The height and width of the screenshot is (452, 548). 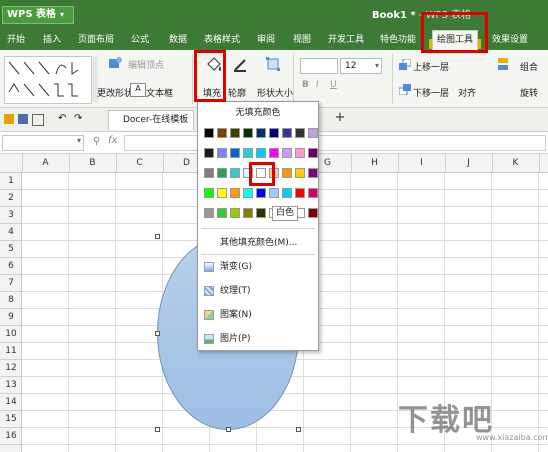 I want to click on column-header: I, so click(x=422, y=163).